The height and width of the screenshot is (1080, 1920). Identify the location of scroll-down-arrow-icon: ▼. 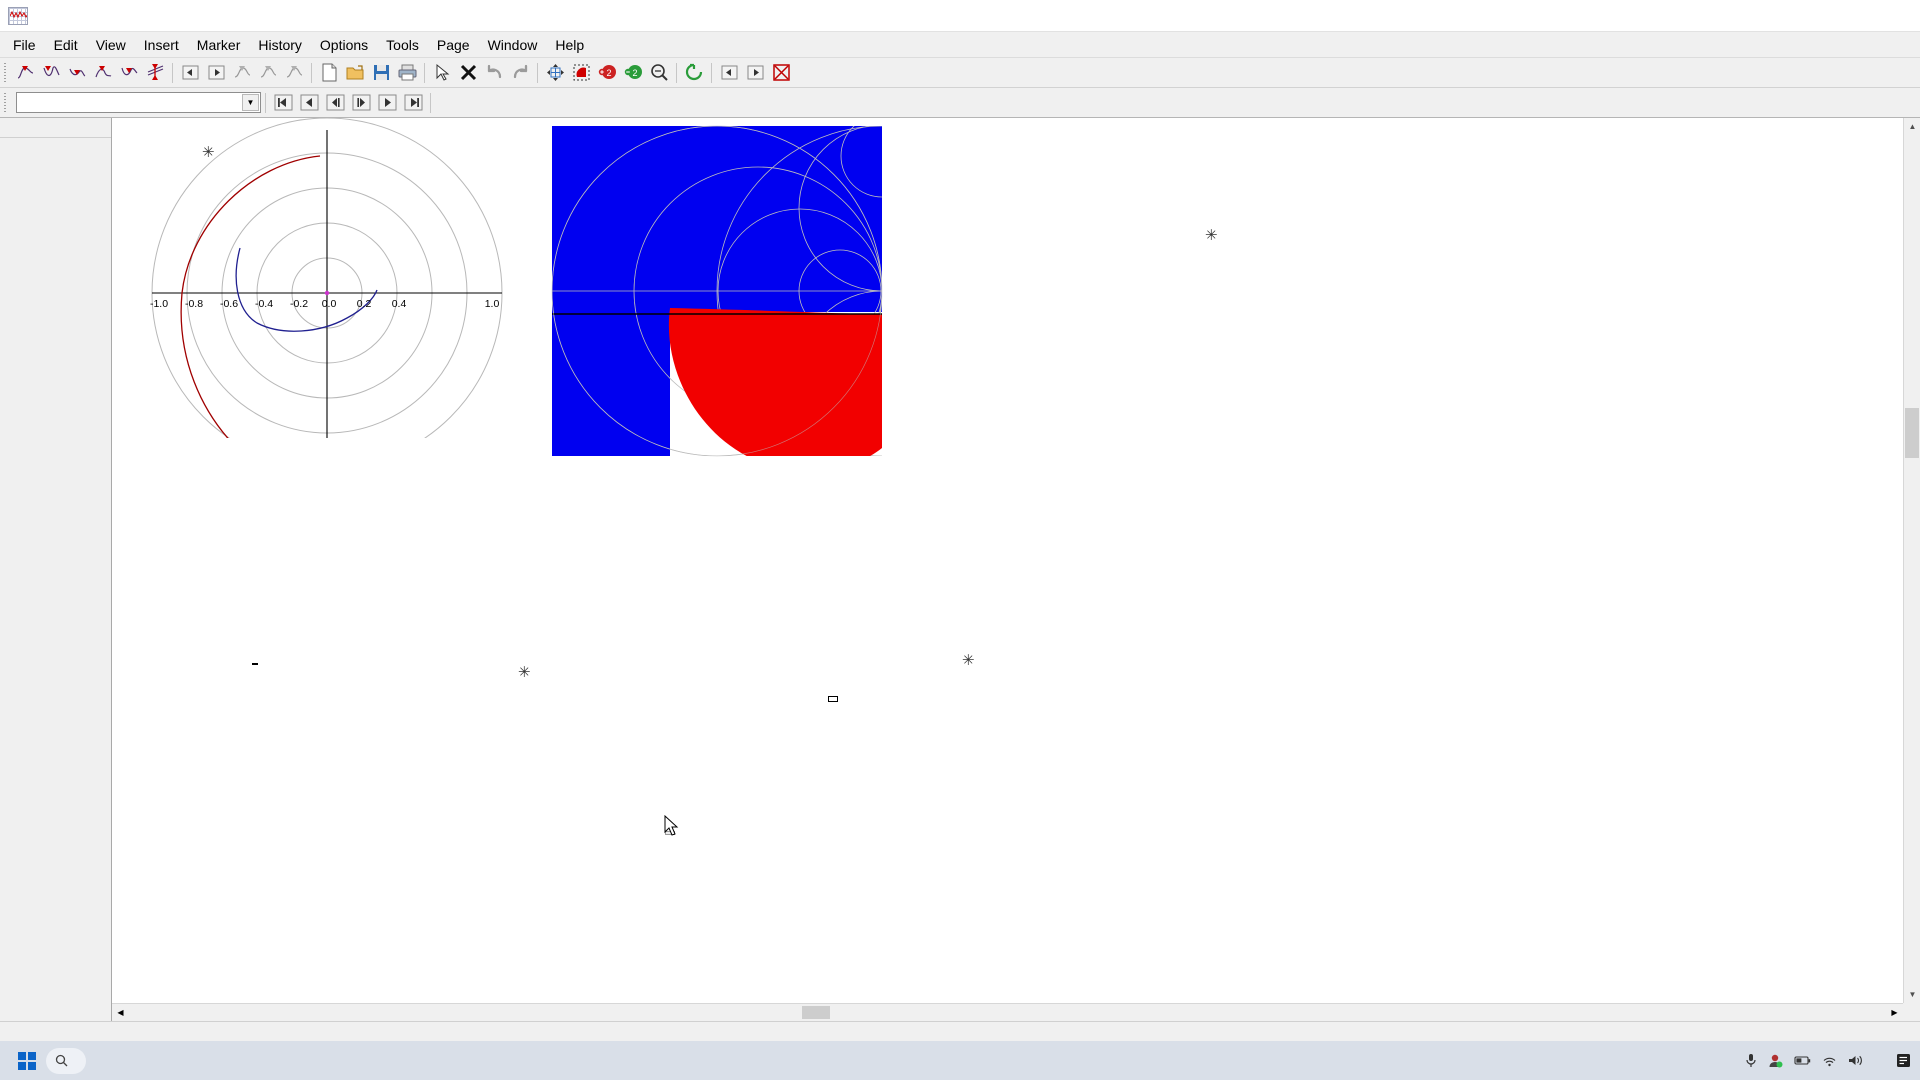
(1912, 994).